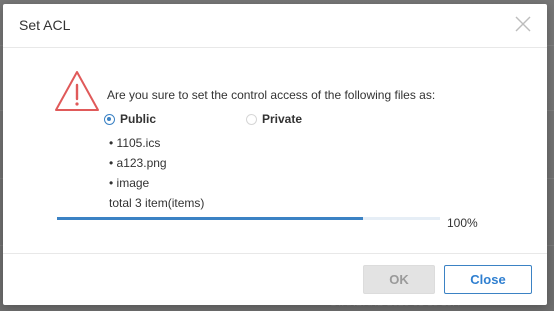  I want to click on radio-private: Private, so click(274, 119).